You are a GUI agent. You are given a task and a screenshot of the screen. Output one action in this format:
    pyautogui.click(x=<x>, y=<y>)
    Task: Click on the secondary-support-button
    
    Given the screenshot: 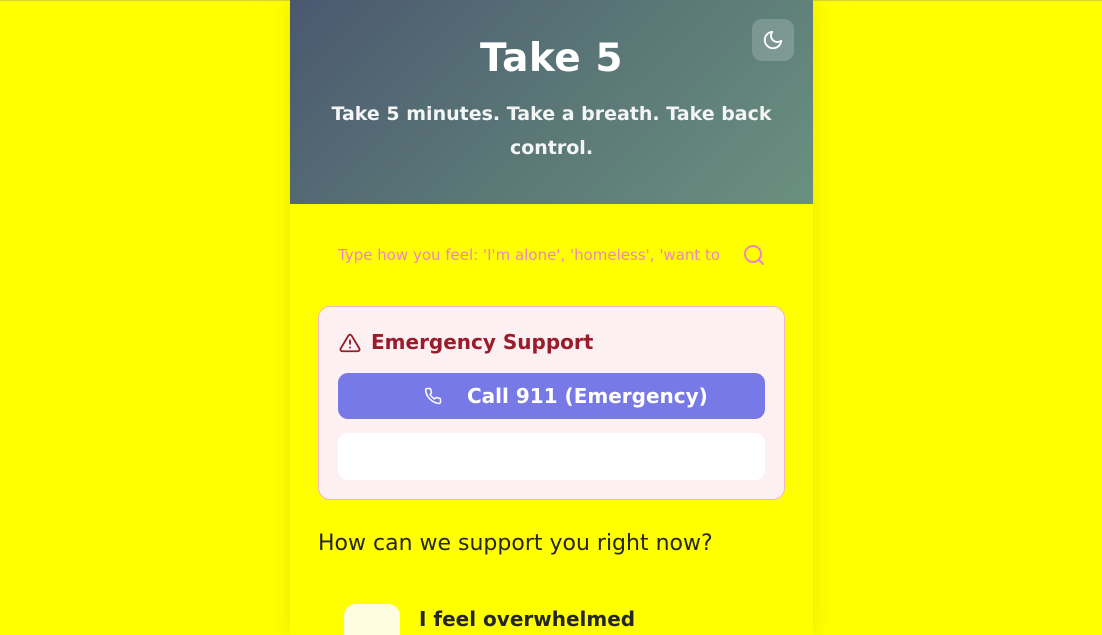 What is the action you would take?
    pyautogui.click(x=551, y=456)
    